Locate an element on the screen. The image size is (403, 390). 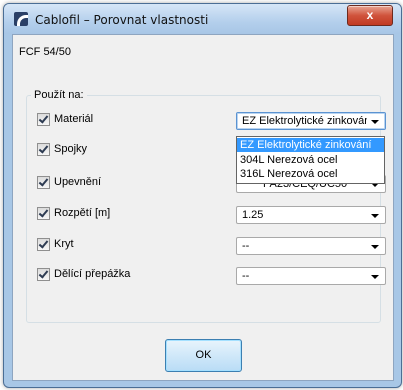
close-button: x is located at coordinates (370, 15).